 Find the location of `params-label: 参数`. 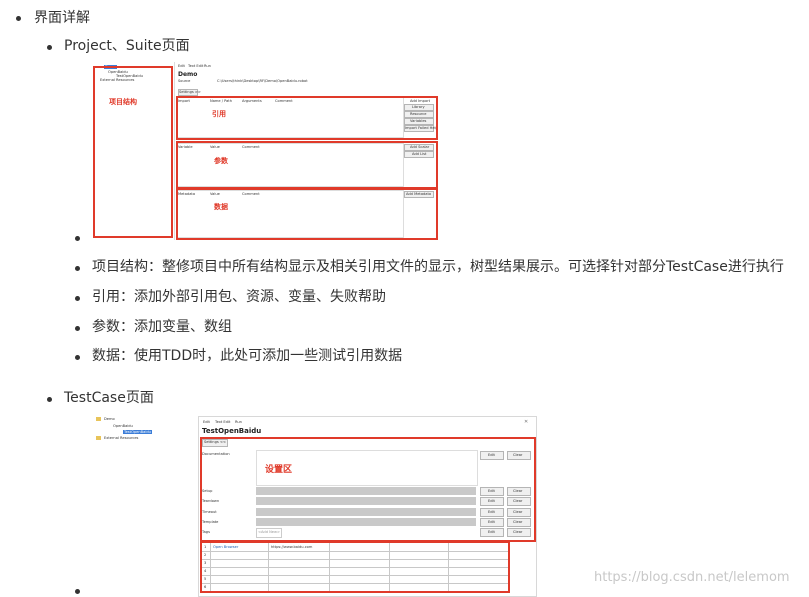

params-label: 参数 is located at coordinates (221, 161).